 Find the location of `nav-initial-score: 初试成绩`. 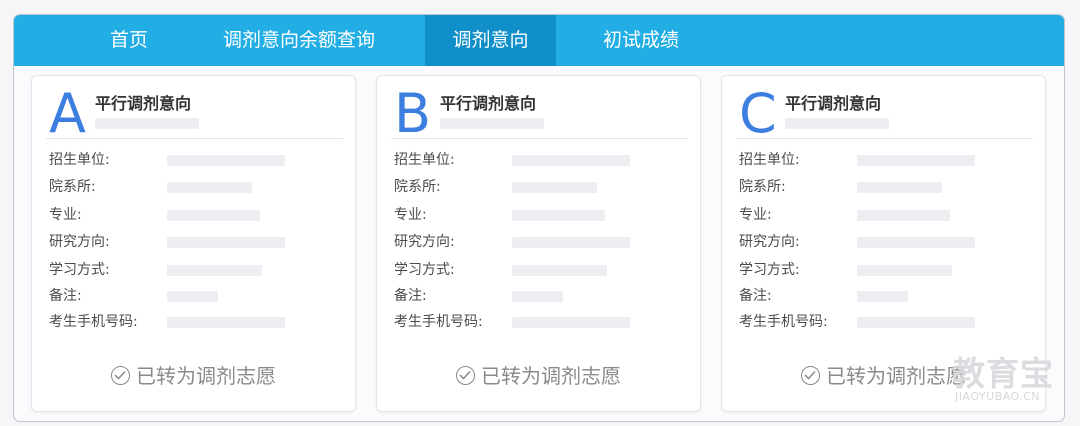

nav-initial-score: 初试成绩 is located at coordinates (641, 40).